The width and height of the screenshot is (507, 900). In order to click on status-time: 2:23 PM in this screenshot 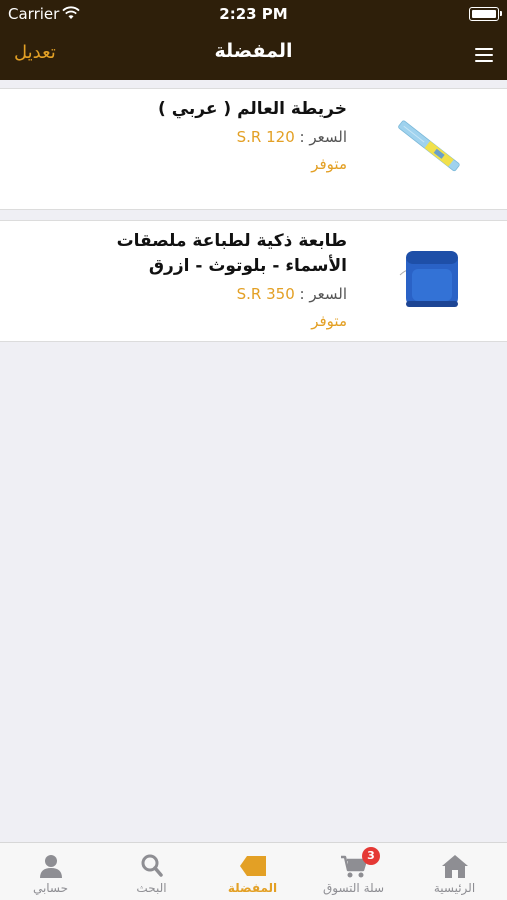, I will do `click(253, 14)`.